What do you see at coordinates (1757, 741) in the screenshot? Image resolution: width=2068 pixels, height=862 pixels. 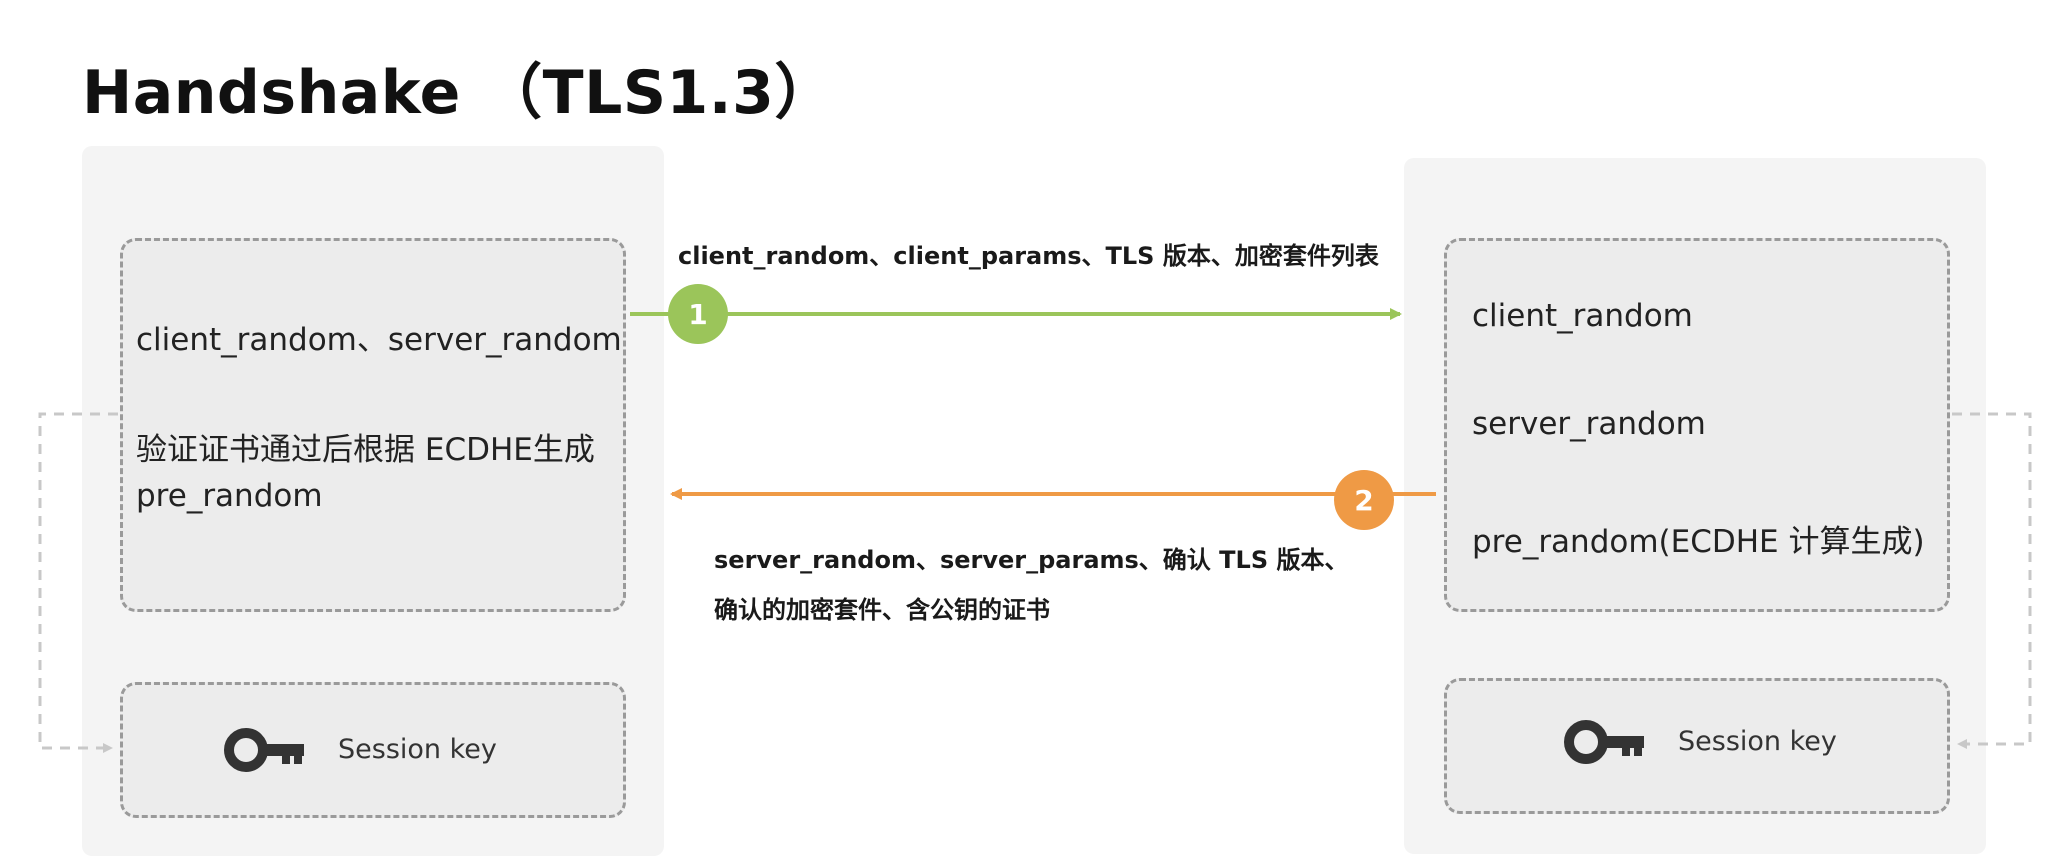 I see `server-session-key-label: Session key` at bounding box center [1757, 741].